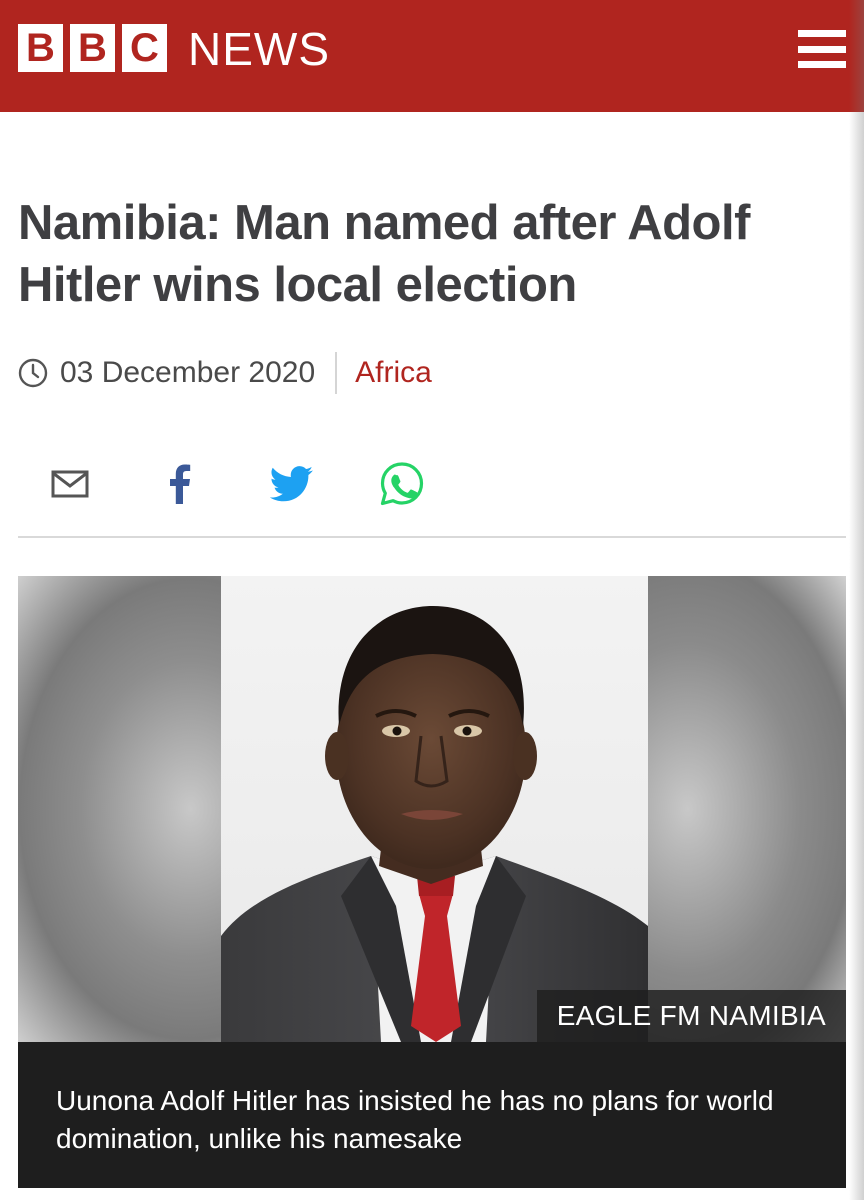 The image size is (864, 1200). What do you see at coordinates (432, 537) in the screenshot?
I see `section-divider` at bounding box center [432, 537].